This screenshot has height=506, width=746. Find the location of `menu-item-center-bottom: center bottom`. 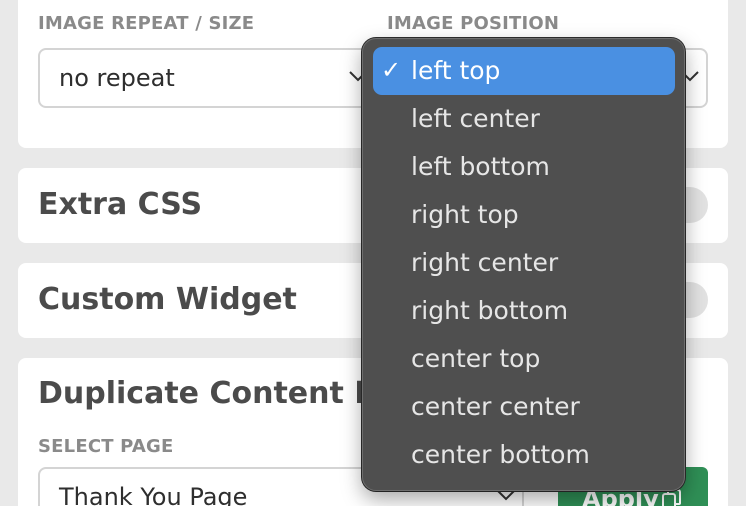

menu-item-center-bottom: center bottom is located at coordinates (524, 455).